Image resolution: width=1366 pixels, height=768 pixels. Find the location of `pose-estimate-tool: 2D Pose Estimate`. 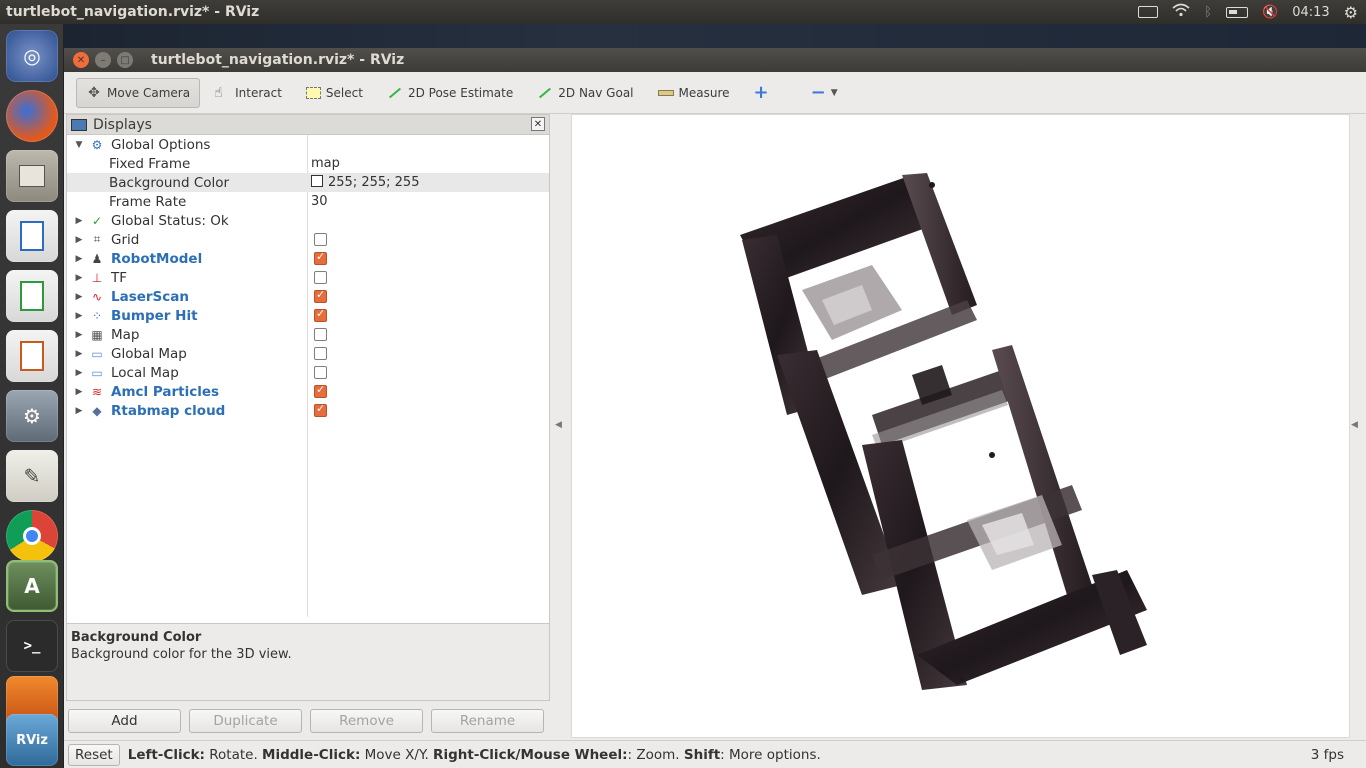

pose-estimate-tool: 2D Pose Estimate is located at coordinates (450, 93).